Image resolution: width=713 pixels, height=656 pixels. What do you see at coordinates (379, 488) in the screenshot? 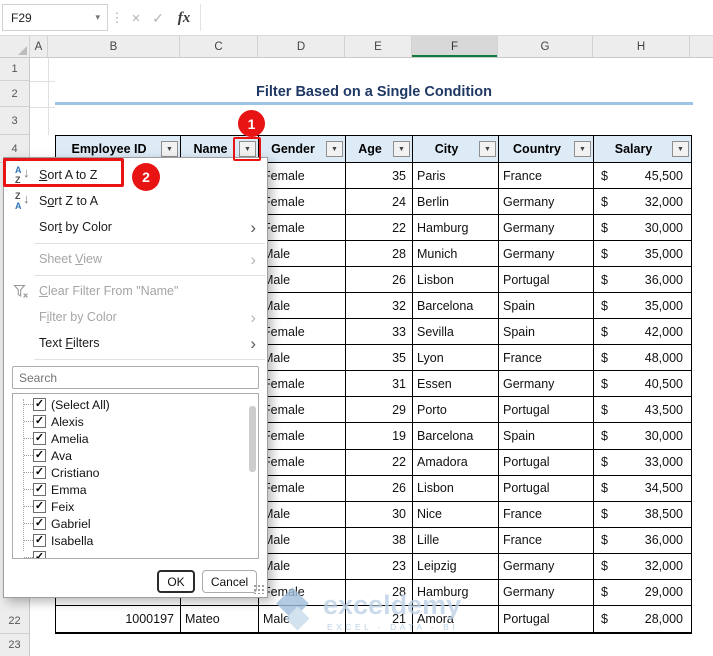
I see `cell-age: 26` at bounding box center [379, 488].